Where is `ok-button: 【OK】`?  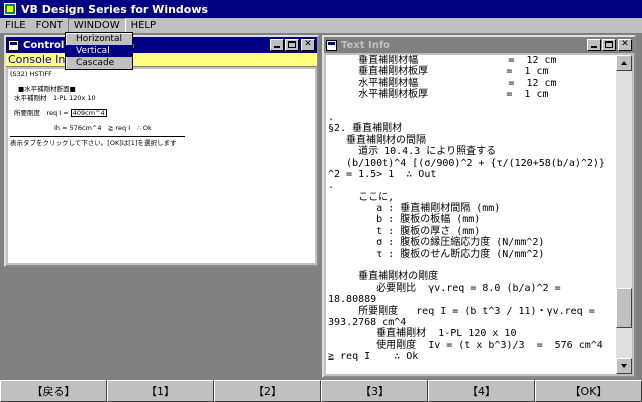 ok-button: 【OK】 is located at coordinates (588, 391).